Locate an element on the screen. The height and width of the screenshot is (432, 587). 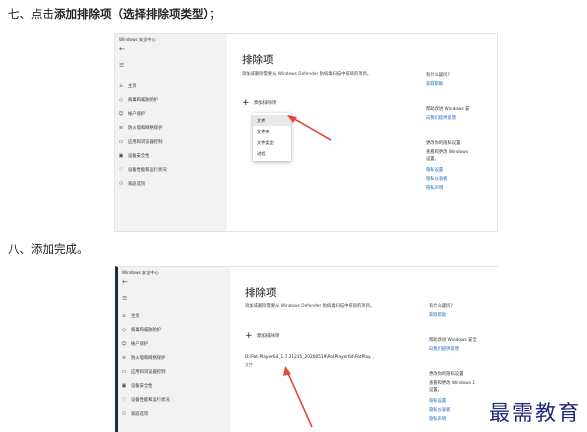
step-7-bold: 添加排除项（选择排除项类型） is located at coordinates (132, 14).